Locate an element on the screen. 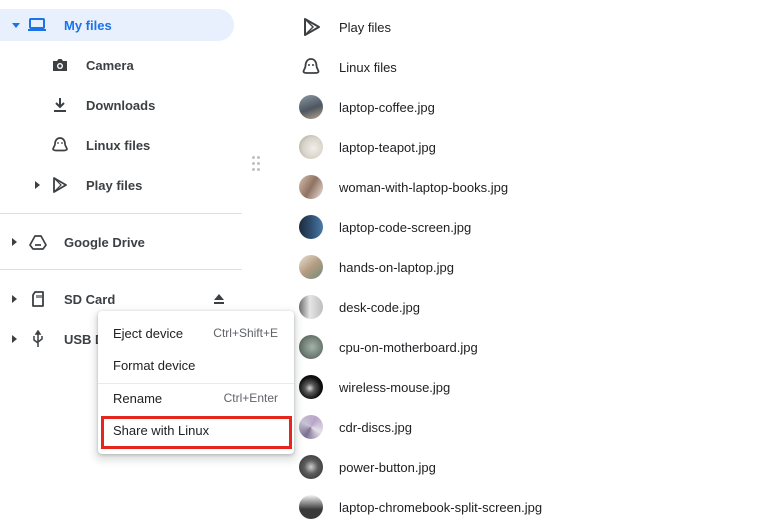 This screenshot has width=782, height=527. keyboard-shortcut: Ctrl+Enter is located at coordinates (250, 398).